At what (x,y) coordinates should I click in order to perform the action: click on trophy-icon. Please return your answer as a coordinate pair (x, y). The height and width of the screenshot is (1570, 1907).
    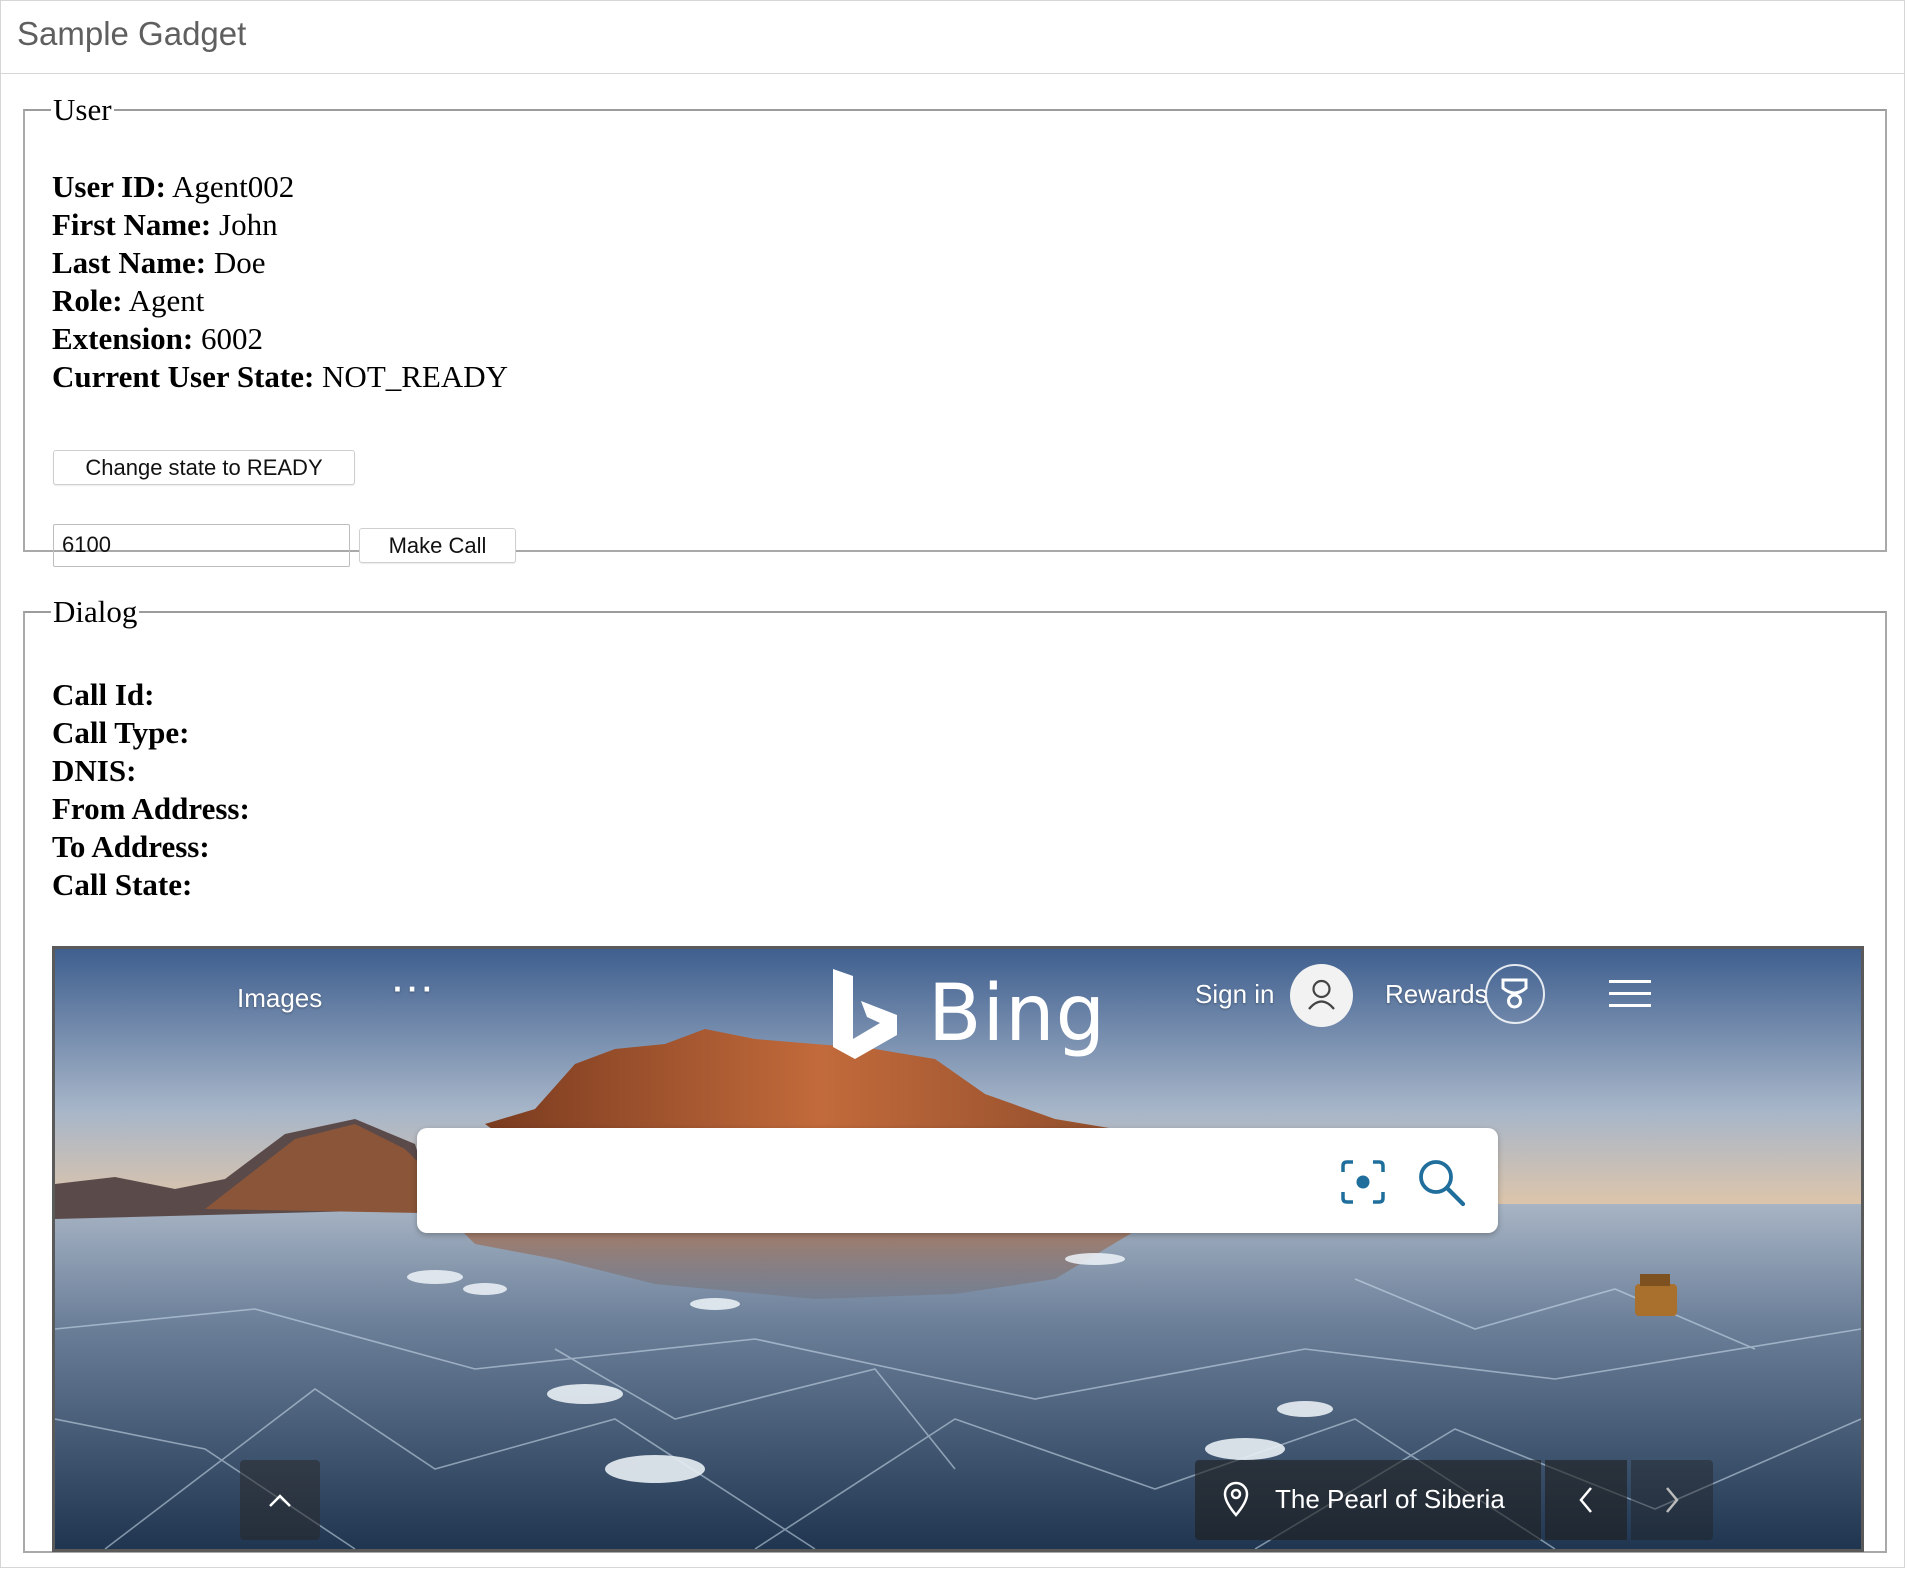
    Looking at the image, I should click on (1515, 994).